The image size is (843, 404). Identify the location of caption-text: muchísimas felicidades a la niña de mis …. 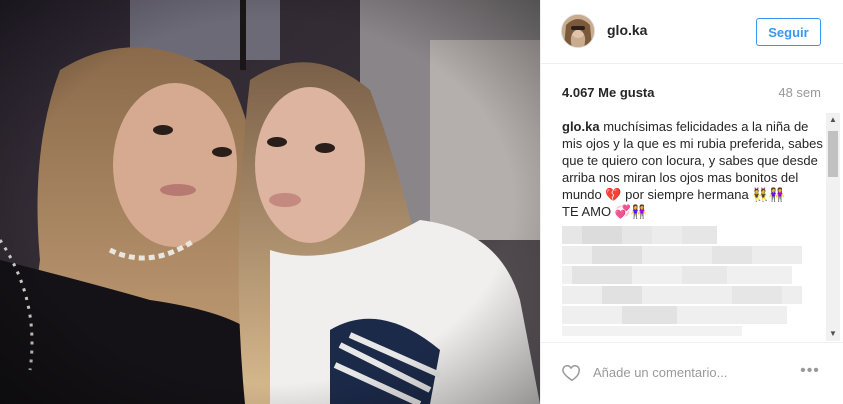
(692, 169).